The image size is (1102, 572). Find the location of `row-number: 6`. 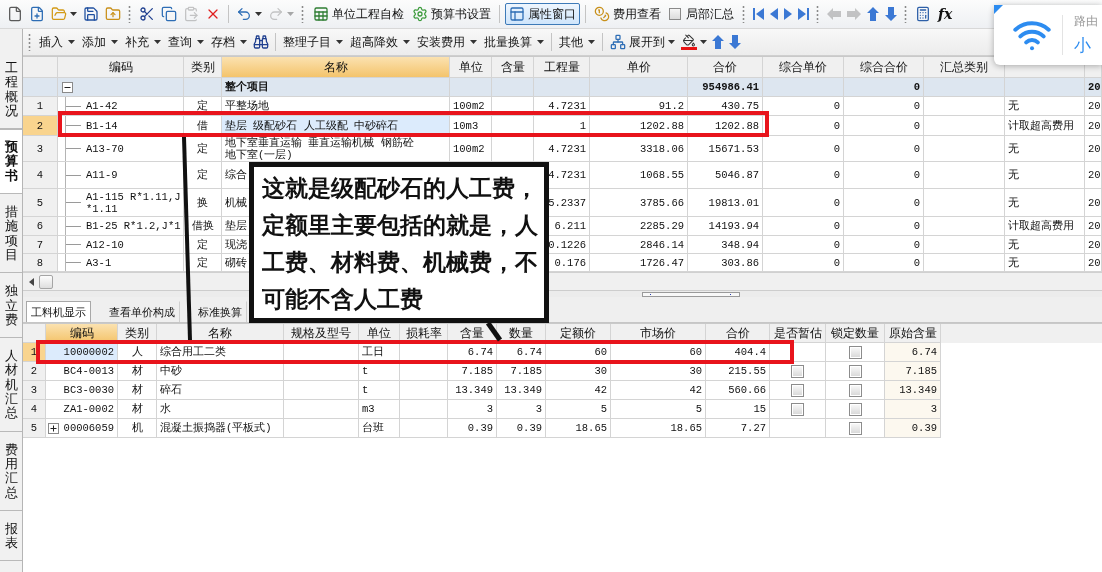

row-number: 6 is located at coordinates (40, 226).